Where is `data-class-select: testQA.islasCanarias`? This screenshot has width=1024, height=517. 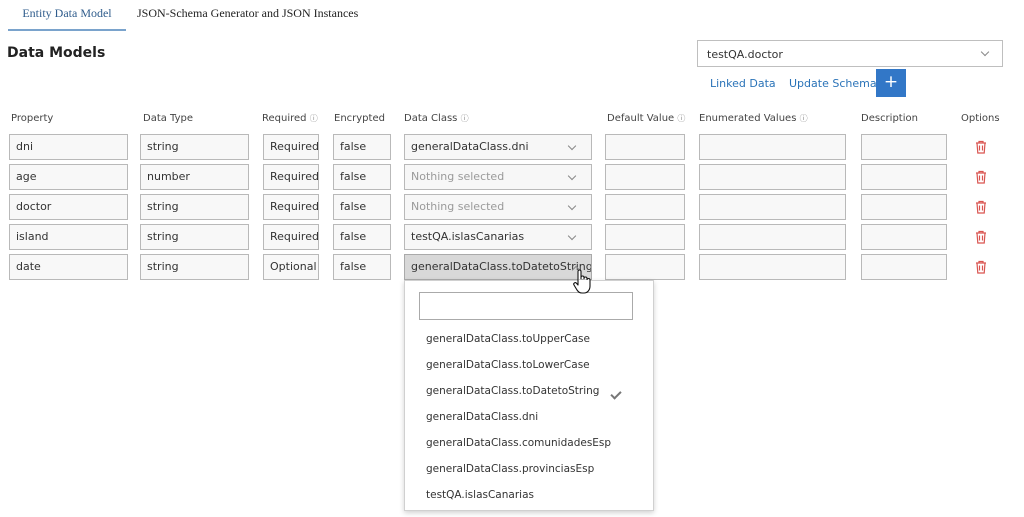 data-class-select: testQA.islasCanarias is located at coordinates (498, 237).